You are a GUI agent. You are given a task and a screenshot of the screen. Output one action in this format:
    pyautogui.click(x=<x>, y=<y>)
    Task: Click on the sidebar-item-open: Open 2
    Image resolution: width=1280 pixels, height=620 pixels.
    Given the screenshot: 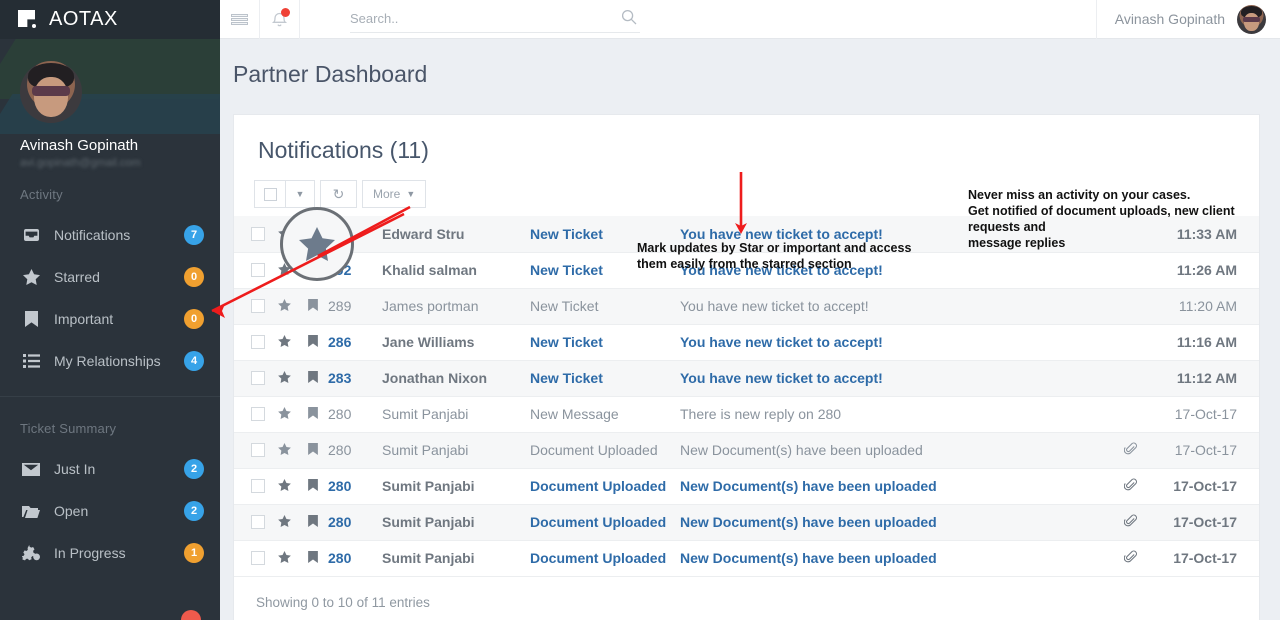 What is the action you would take?
    pyautogui.click(x=110, y=511)
    